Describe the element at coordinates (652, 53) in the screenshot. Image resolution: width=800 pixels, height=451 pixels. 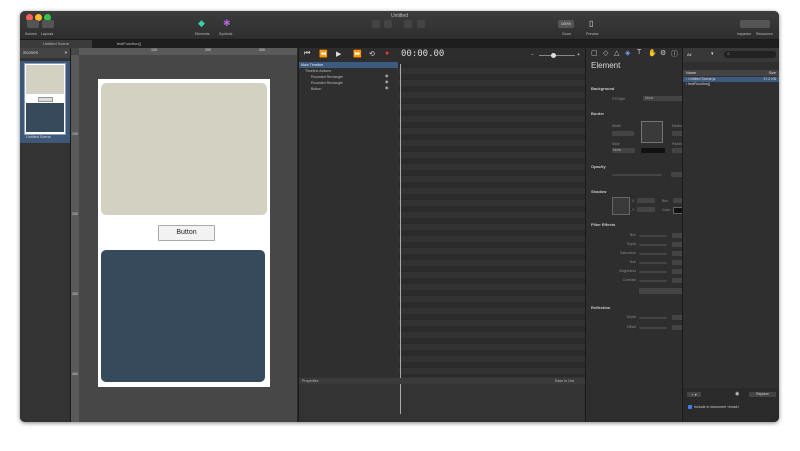
I see `action-hand-icon: ✋` at that location.